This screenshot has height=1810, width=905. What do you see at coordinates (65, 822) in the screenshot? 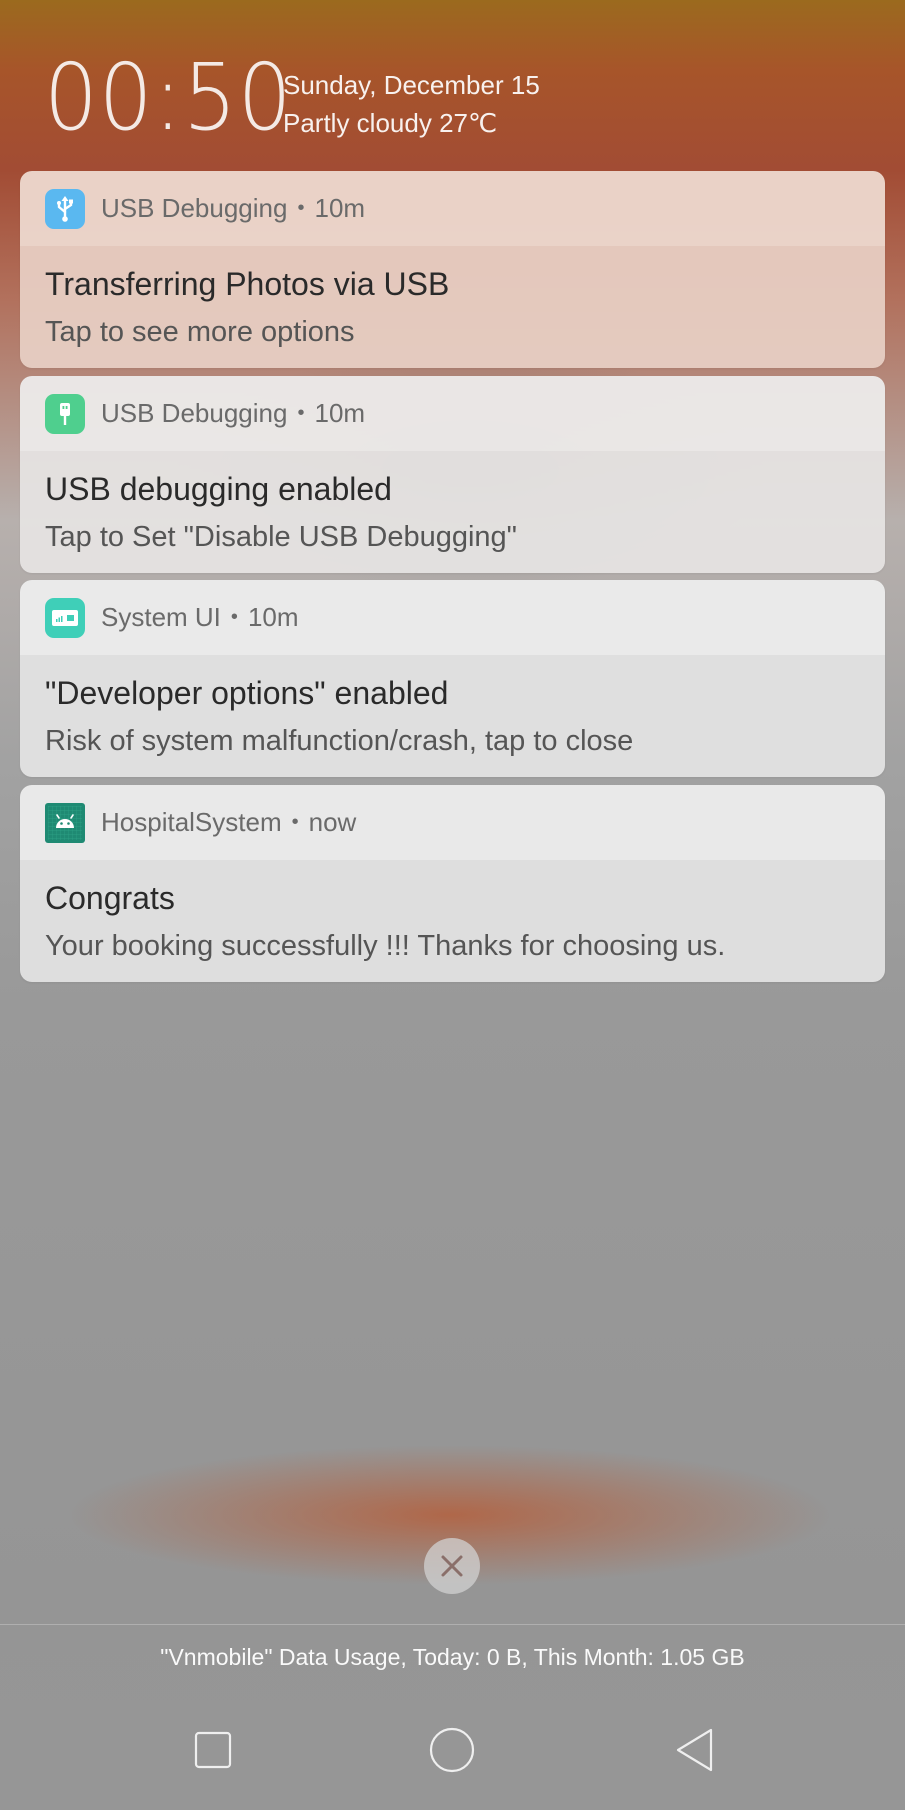
I see `android-app-icon` at bounding box center [65, 822].